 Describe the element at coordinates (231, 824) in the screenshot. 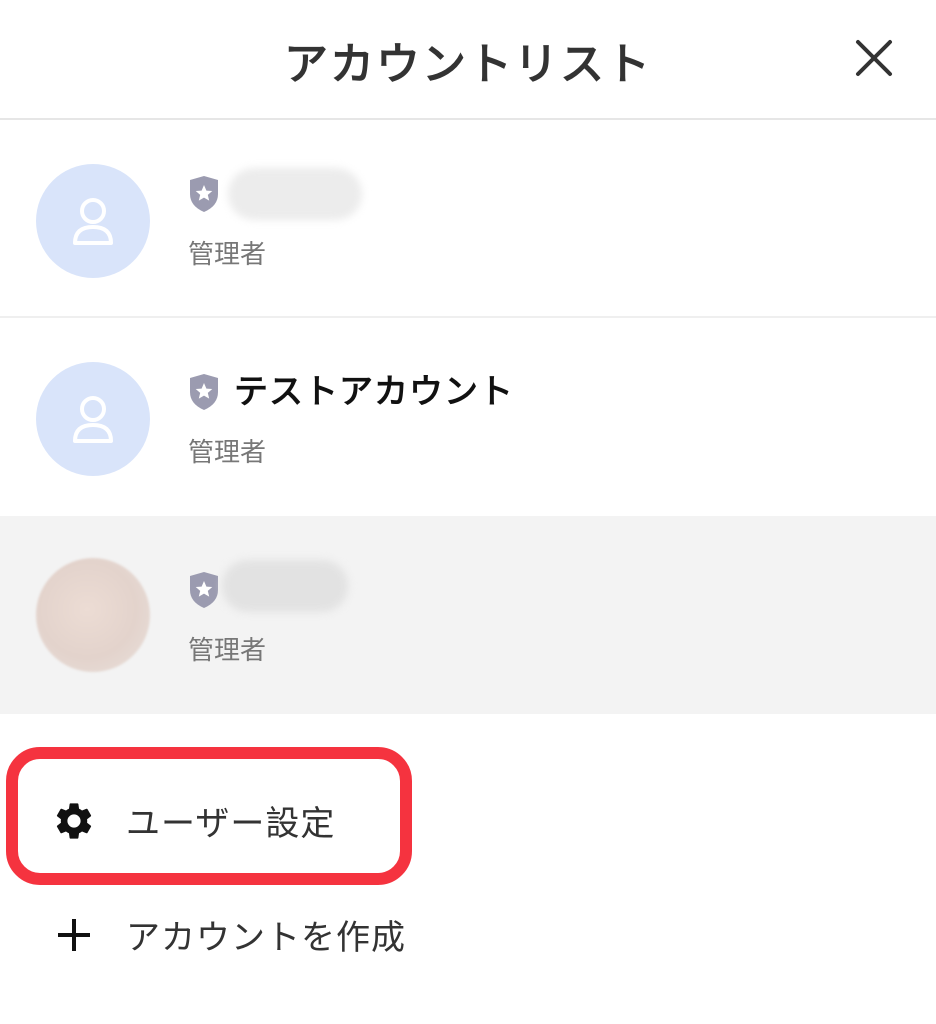

I see `user-settings-label: ユーザー設定` at that location.